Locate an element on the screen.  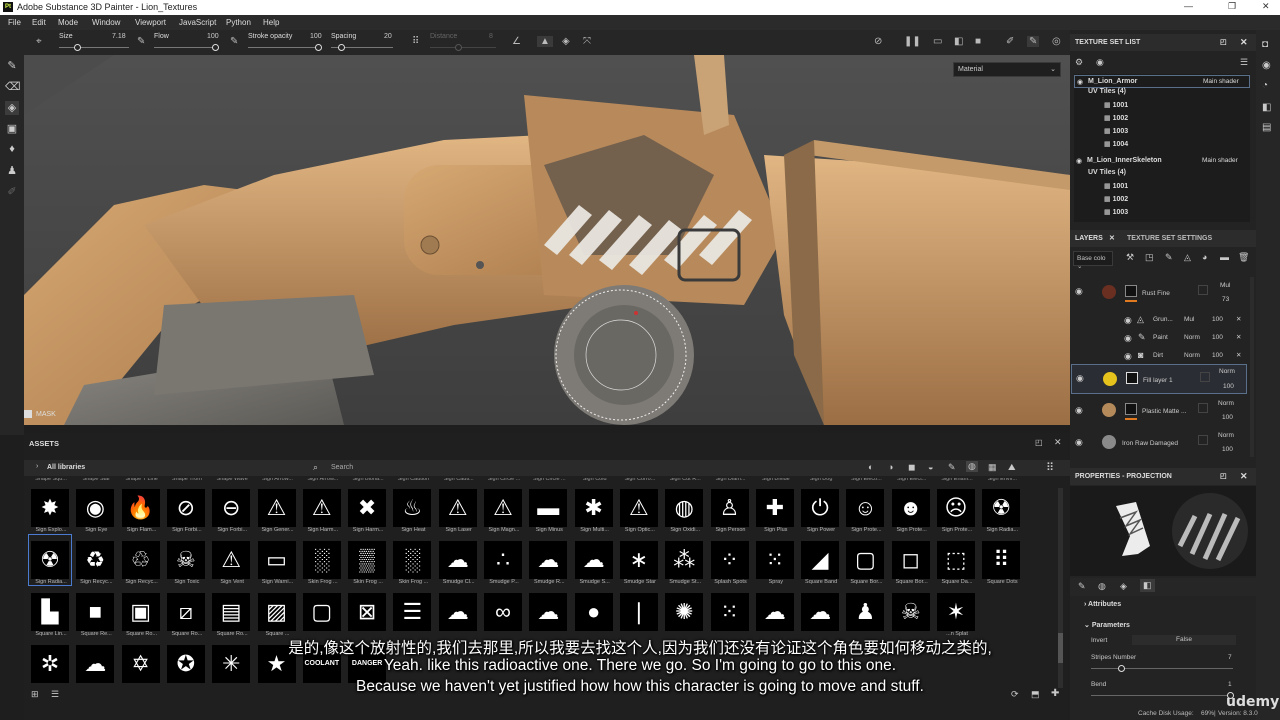
filter-brushes-icon: ✎ is located at coordinates (952, 467).